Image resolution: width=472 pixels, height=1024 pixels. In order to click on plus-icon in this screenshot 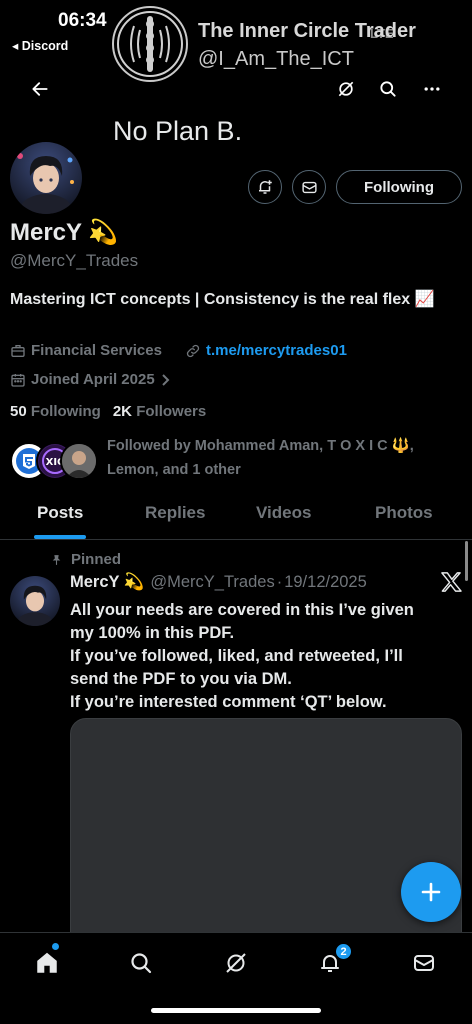, I will do `click(431, 892)`.